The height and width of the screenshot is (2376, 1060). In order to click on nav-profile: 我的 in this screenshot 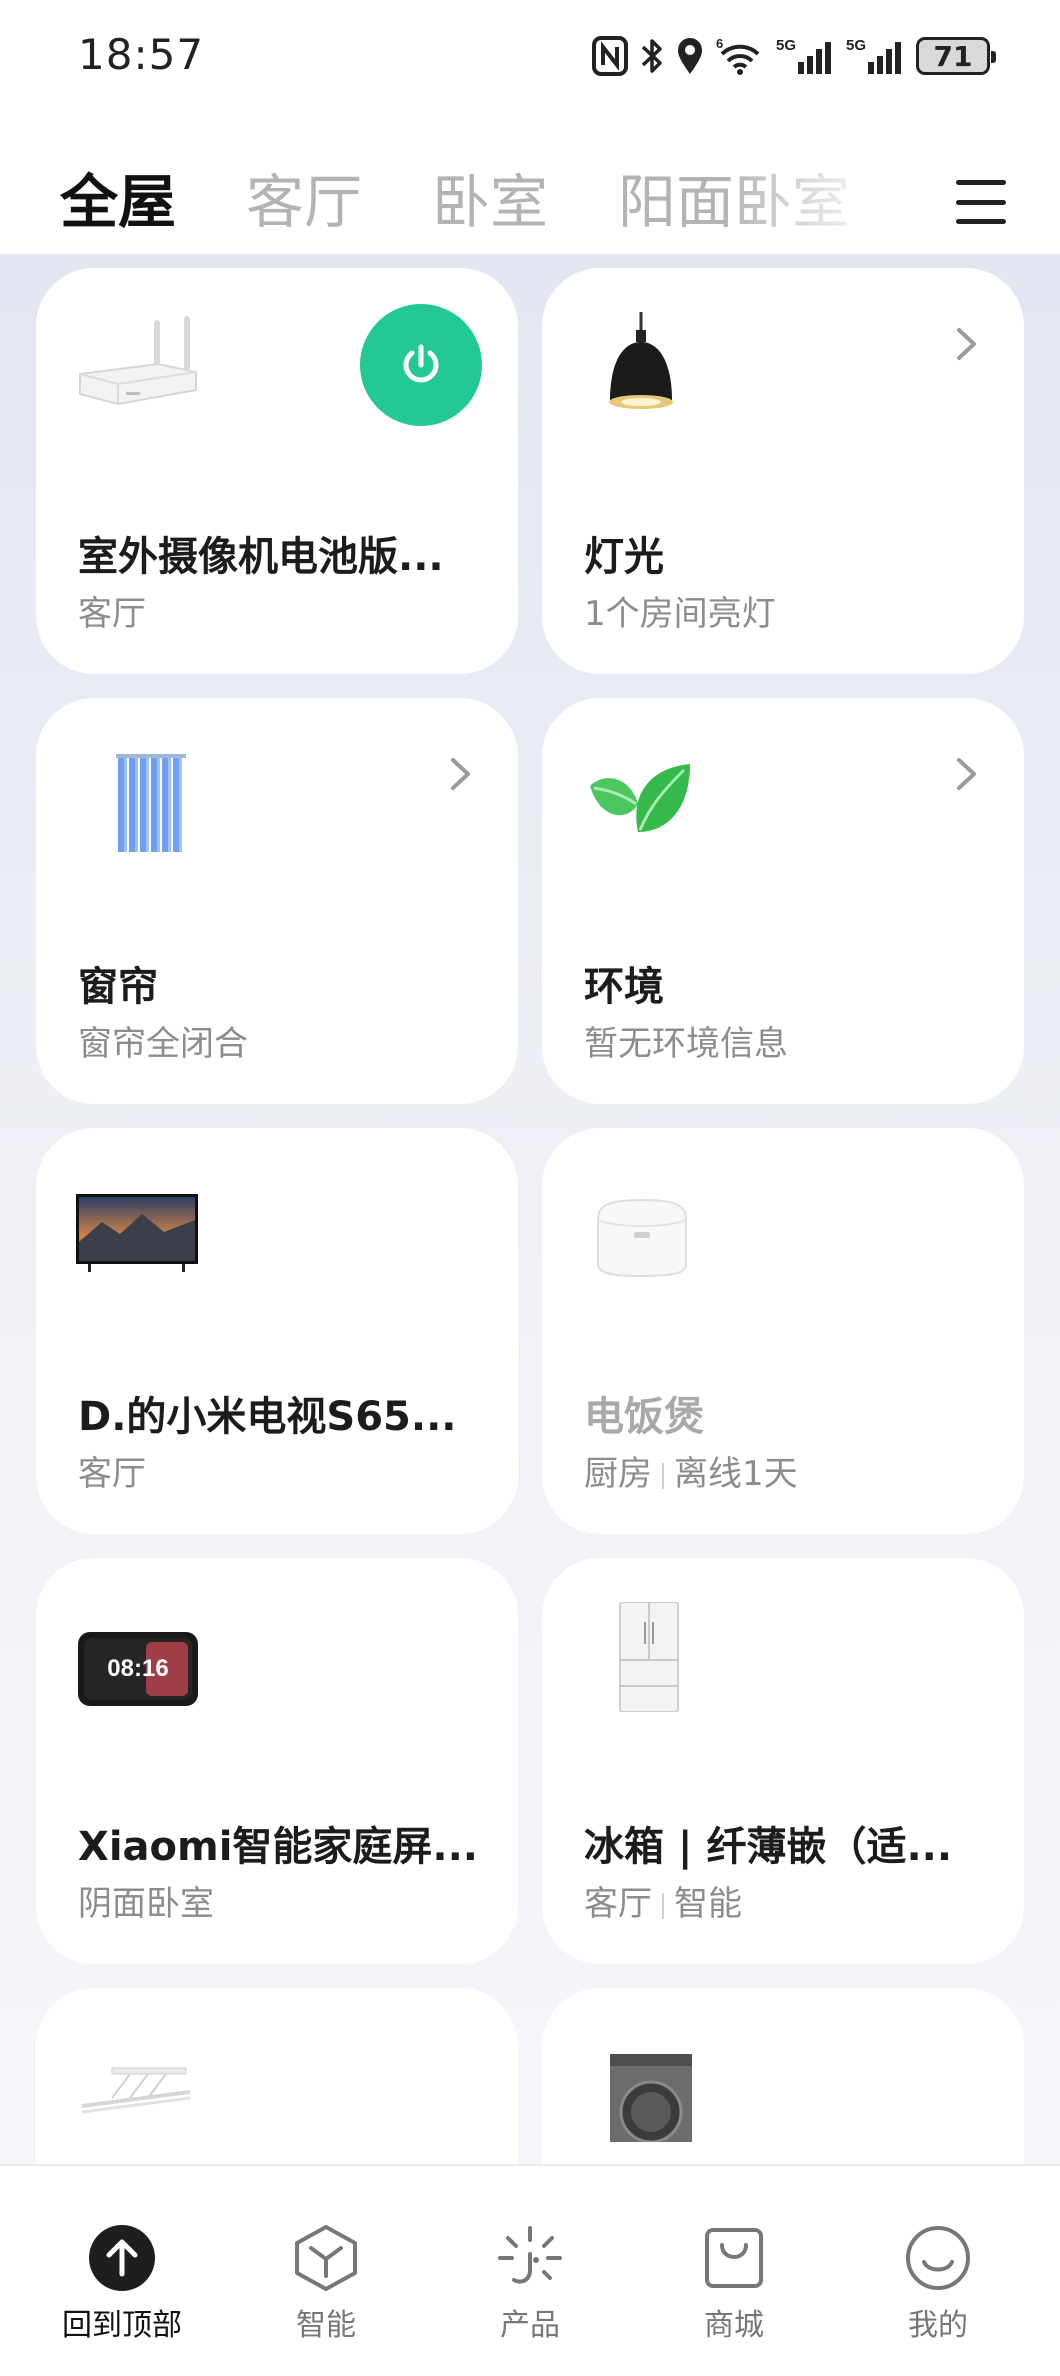, I will do `click(938, 2271)`.